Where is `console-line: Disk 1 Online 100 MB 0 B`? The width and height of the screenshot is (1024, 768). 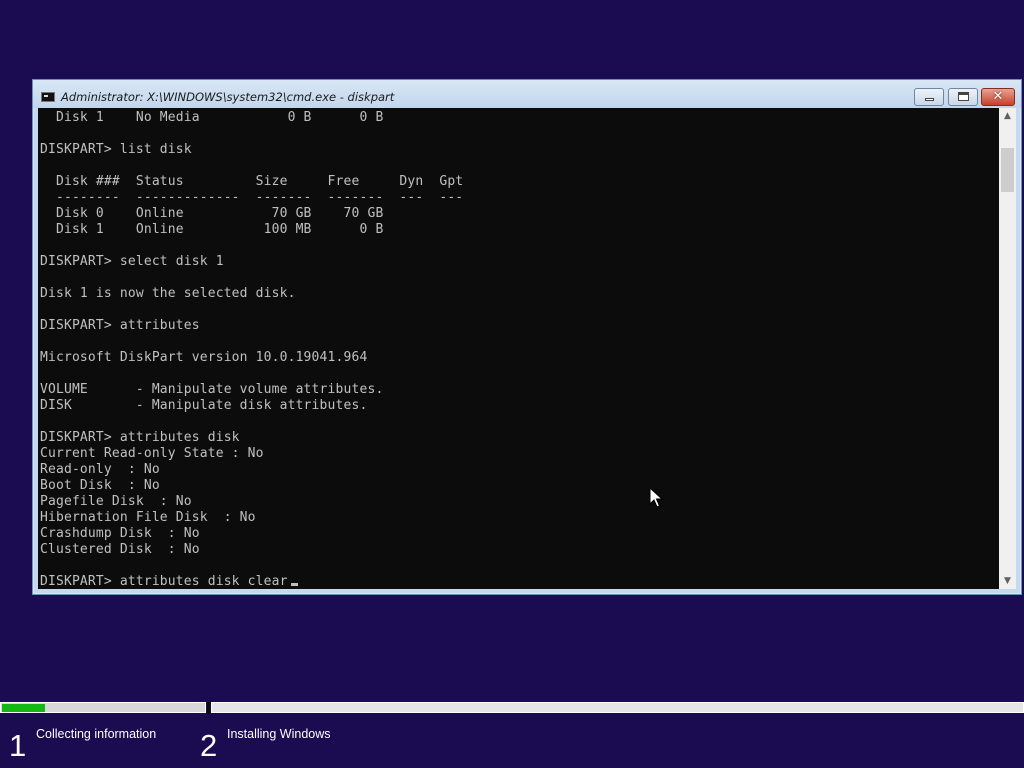
console-line: Disk 1 Online 100 MB 0 B is located at coordinates (212, 229).